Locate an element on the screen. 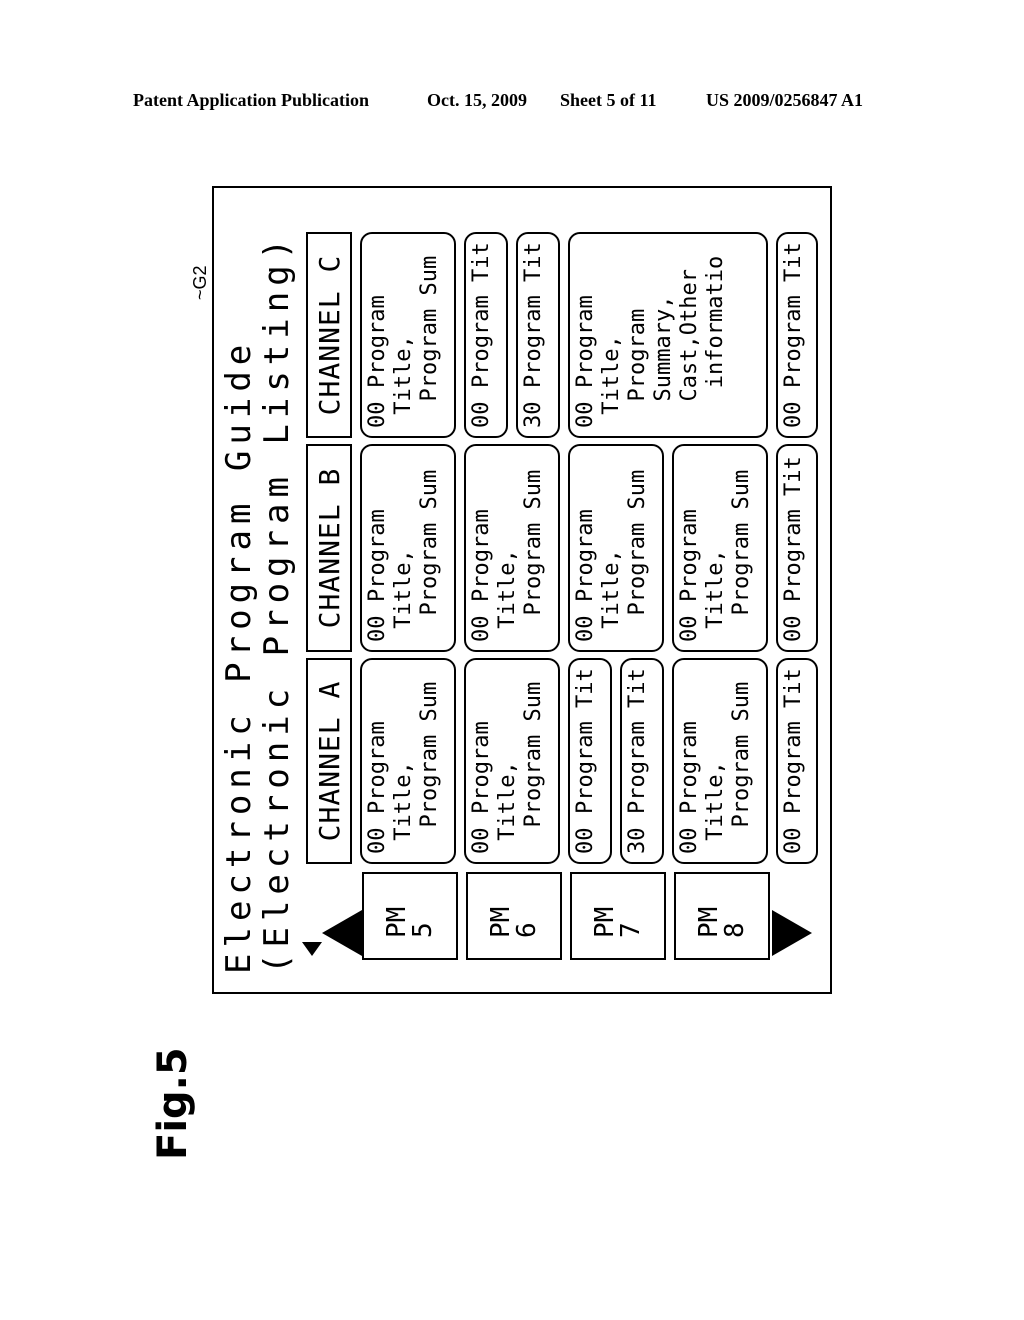 The height and width of the screenshot is (1320, 1024). scroll-up-arrow-icon is located at coordinates (342, 933).